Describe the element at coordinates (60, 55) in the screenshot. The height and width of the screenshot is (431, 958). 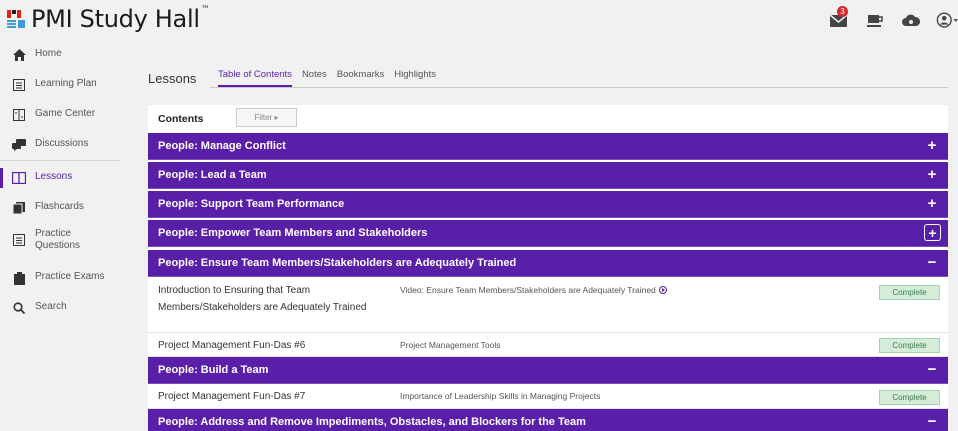
I see `sidebar-item-home: Home` at that location.